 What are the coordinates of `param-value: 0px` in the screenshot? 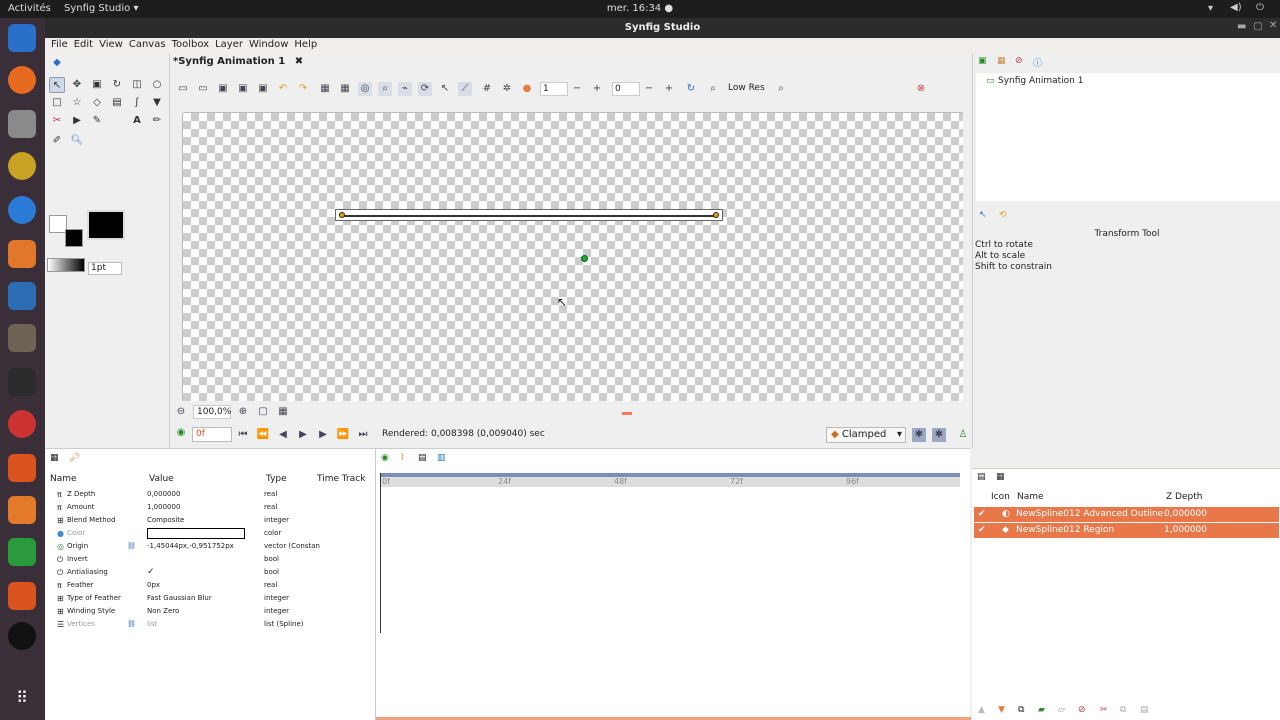 It's located at (153, 585).